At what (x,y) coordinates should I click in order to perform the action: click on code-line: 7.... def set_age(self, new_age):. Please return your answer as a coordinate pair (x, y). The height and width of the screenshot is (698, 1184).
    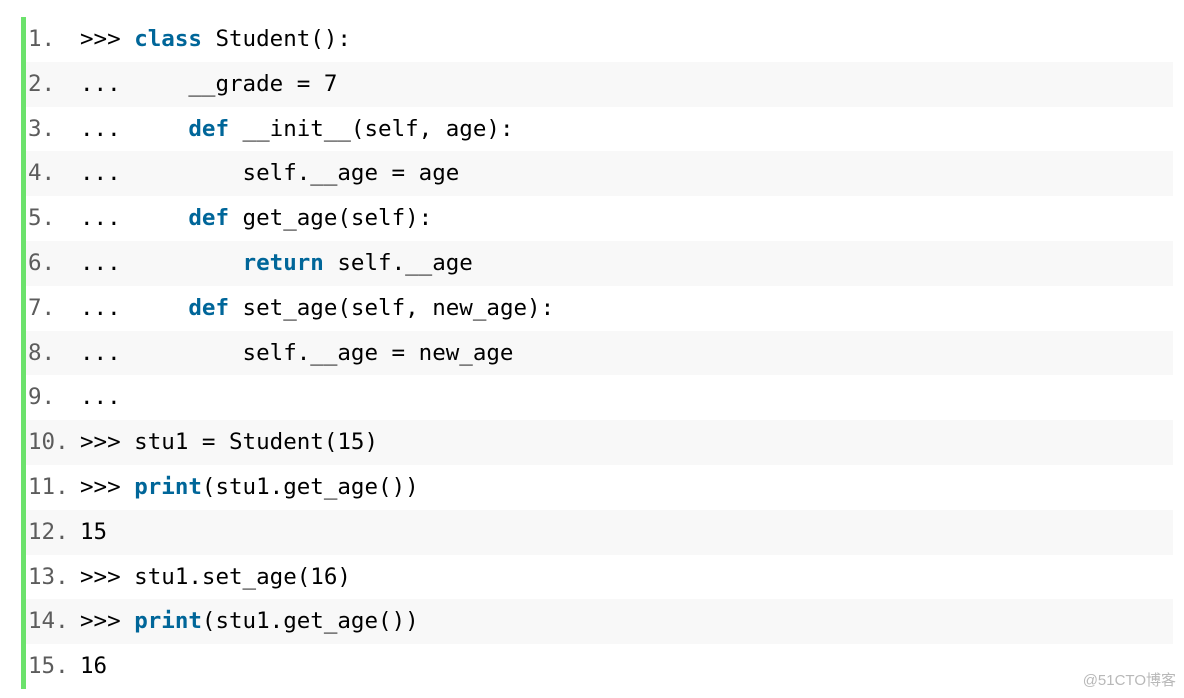
    Looking at the image, I should click on (599, 308).